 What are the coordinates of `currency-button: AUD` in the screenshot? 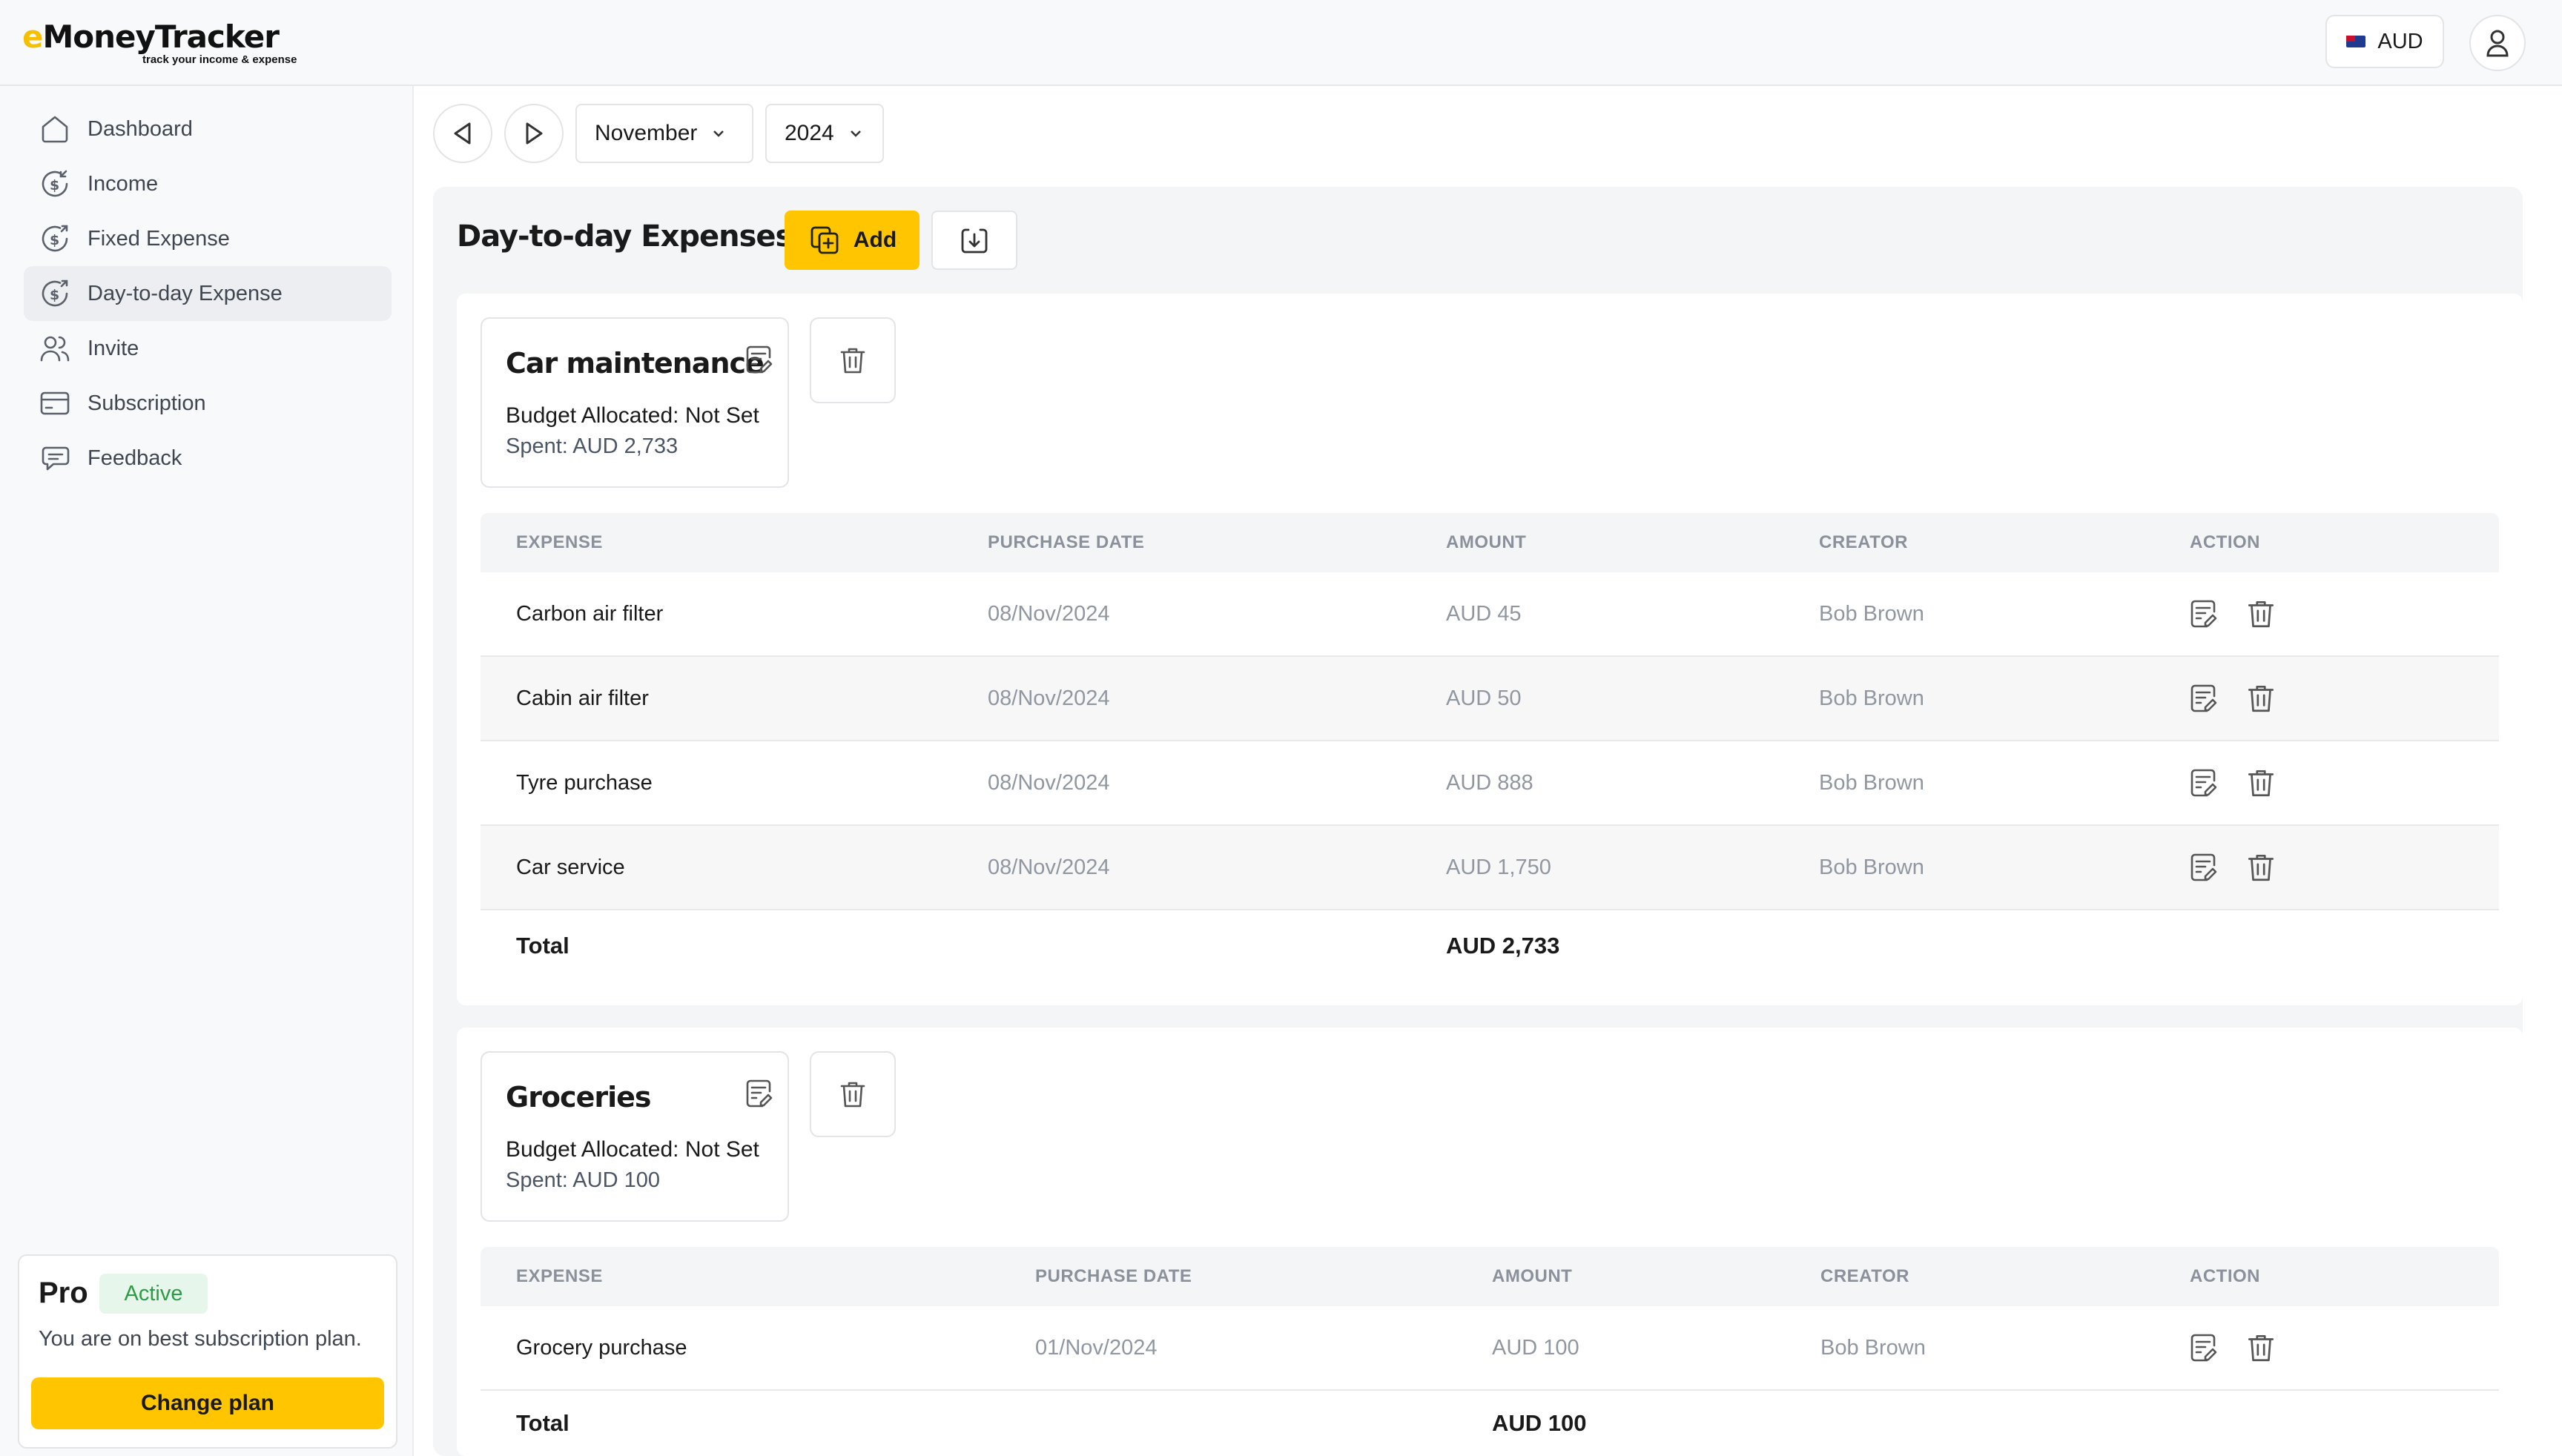 It's located at (2385, 41).